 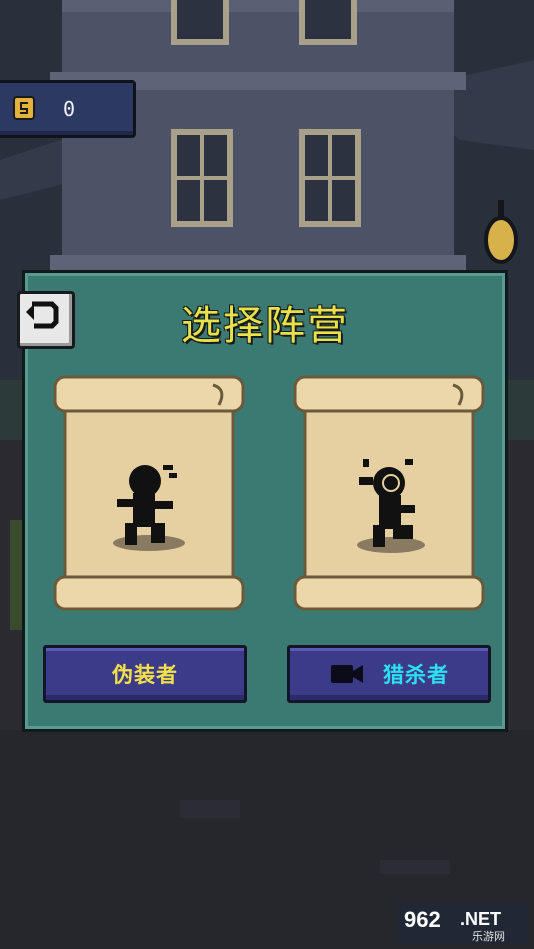 What do you see at coordinates (422, 919) in the screenshot?
I see `watermark-number: 962` at bounding box center [422, 919].